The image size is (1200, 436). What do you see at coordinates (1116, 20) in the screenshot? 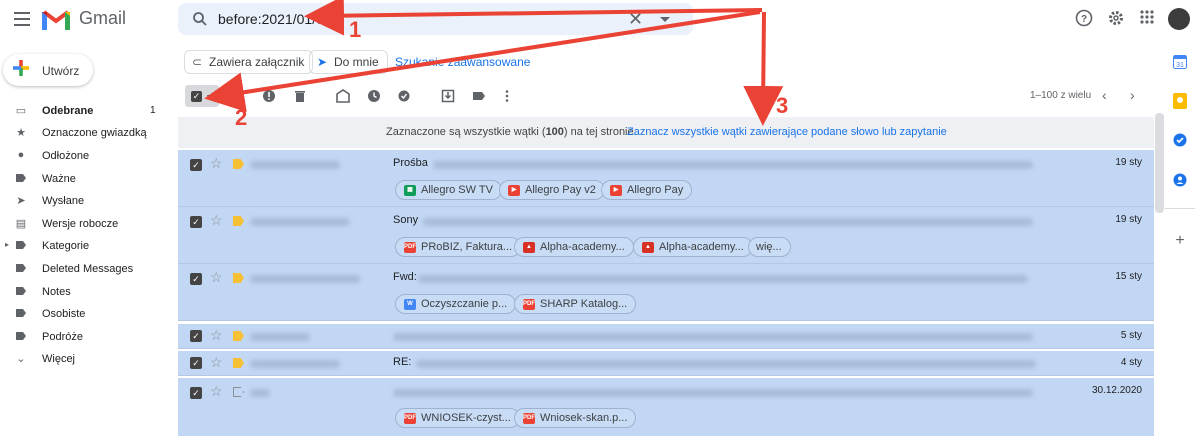
I see `gear-icon` at bounding box center [1116, 20].